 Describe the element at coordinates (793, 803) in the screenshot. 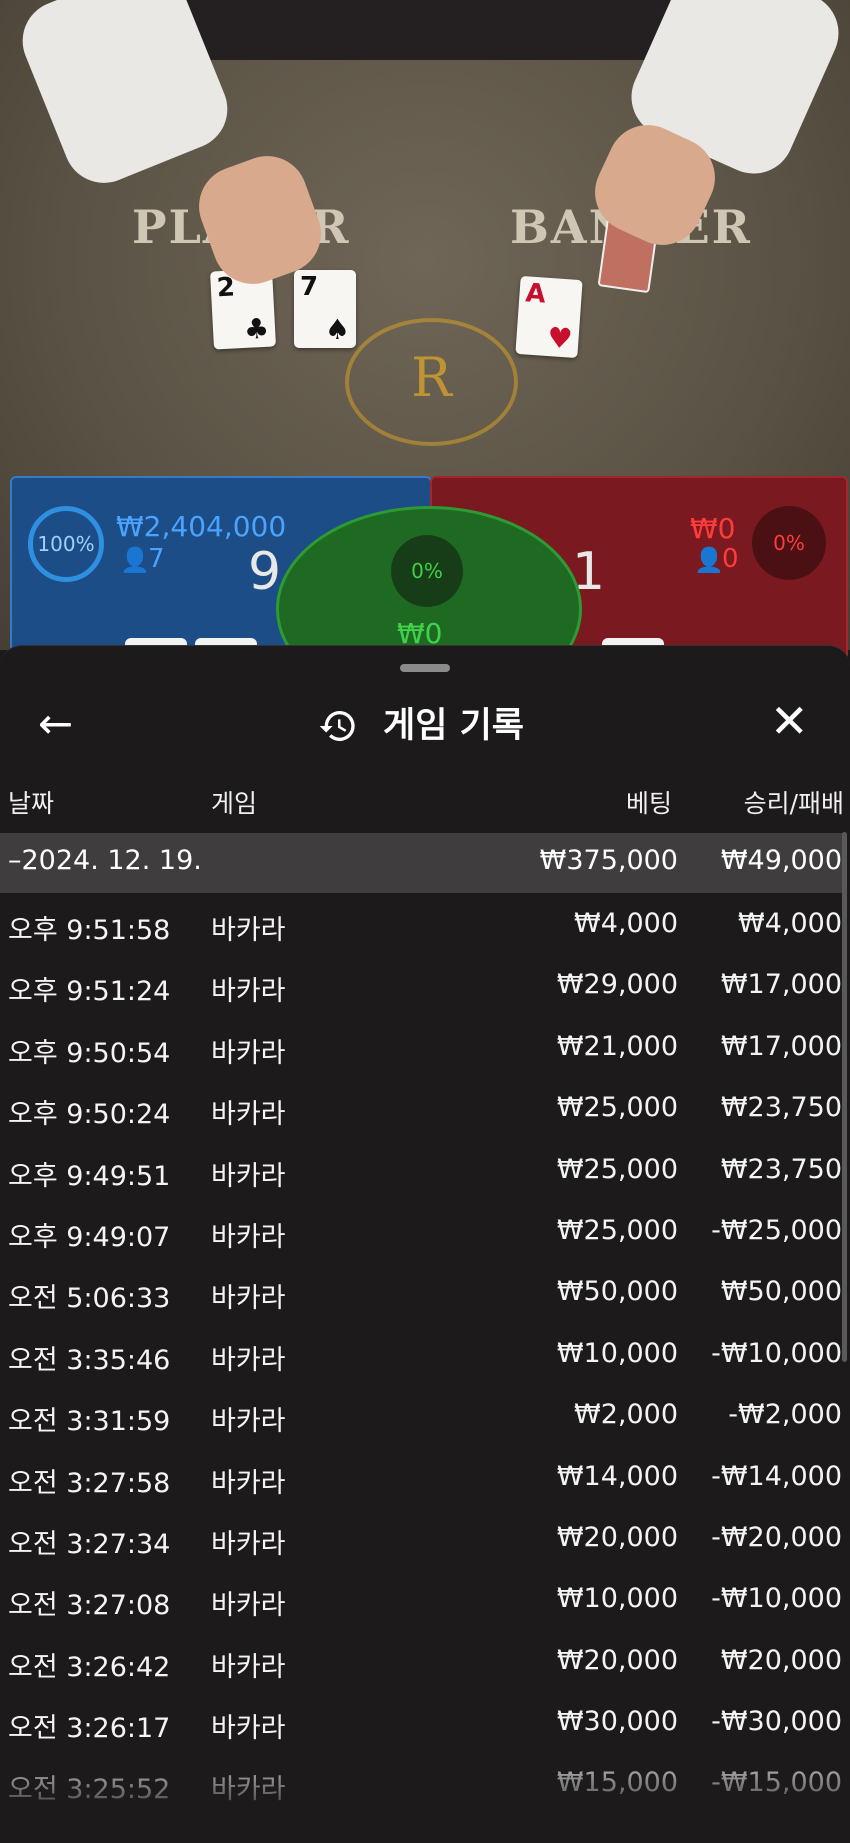

I see `column-result: 승리/패배` at that location.